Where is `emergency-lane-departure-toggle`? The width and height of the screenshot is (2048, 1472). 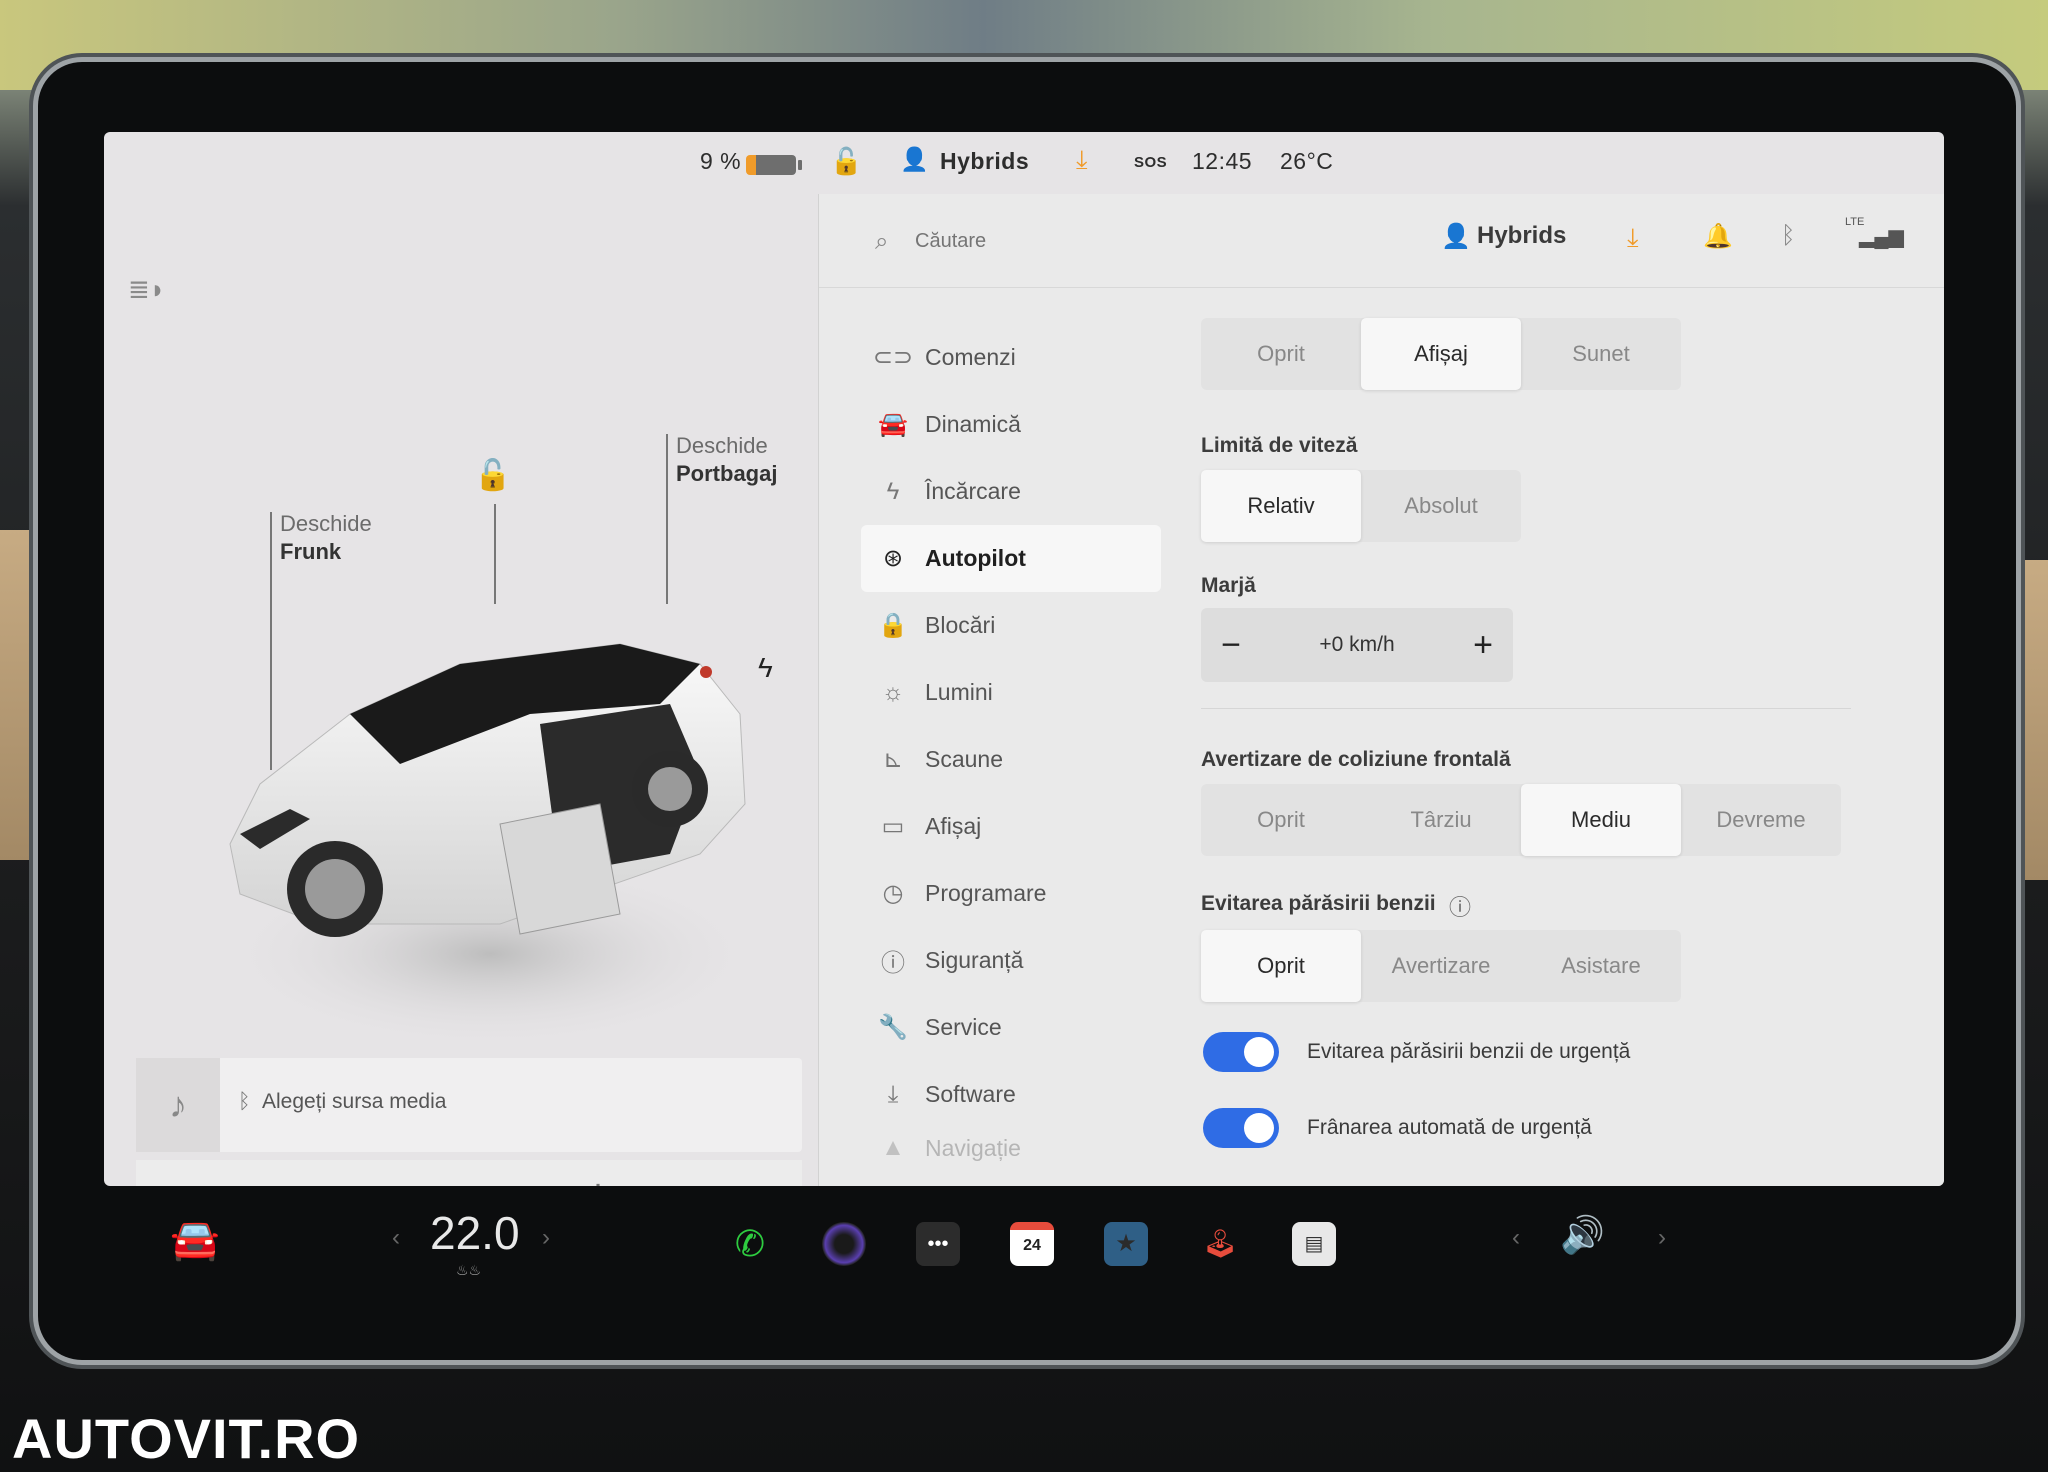
emergency-lane-departure-toggle is located at coordinates (1241, 1052).